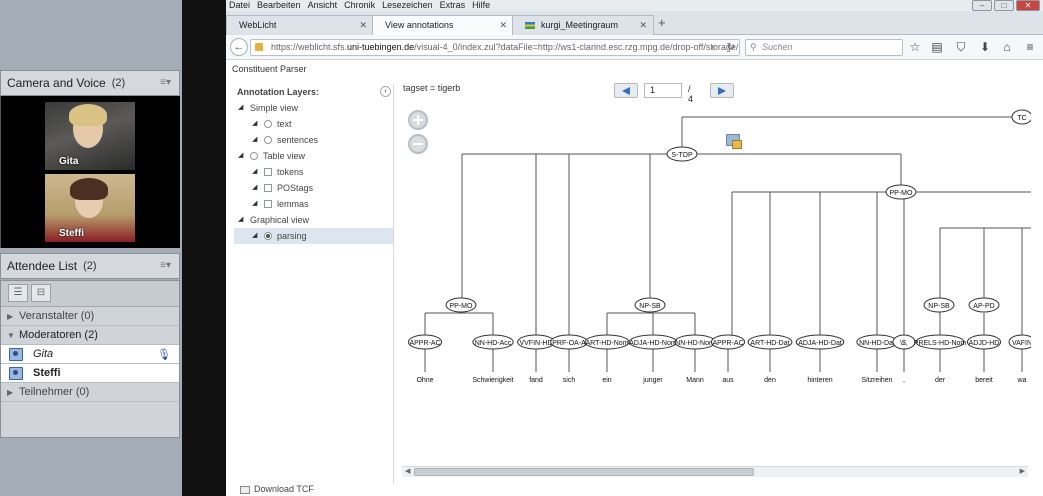 The height and width of the screenshot is (496, 1043). I want to click on horizontal-scrollbar: ◀ ▶, so click(715, 471).